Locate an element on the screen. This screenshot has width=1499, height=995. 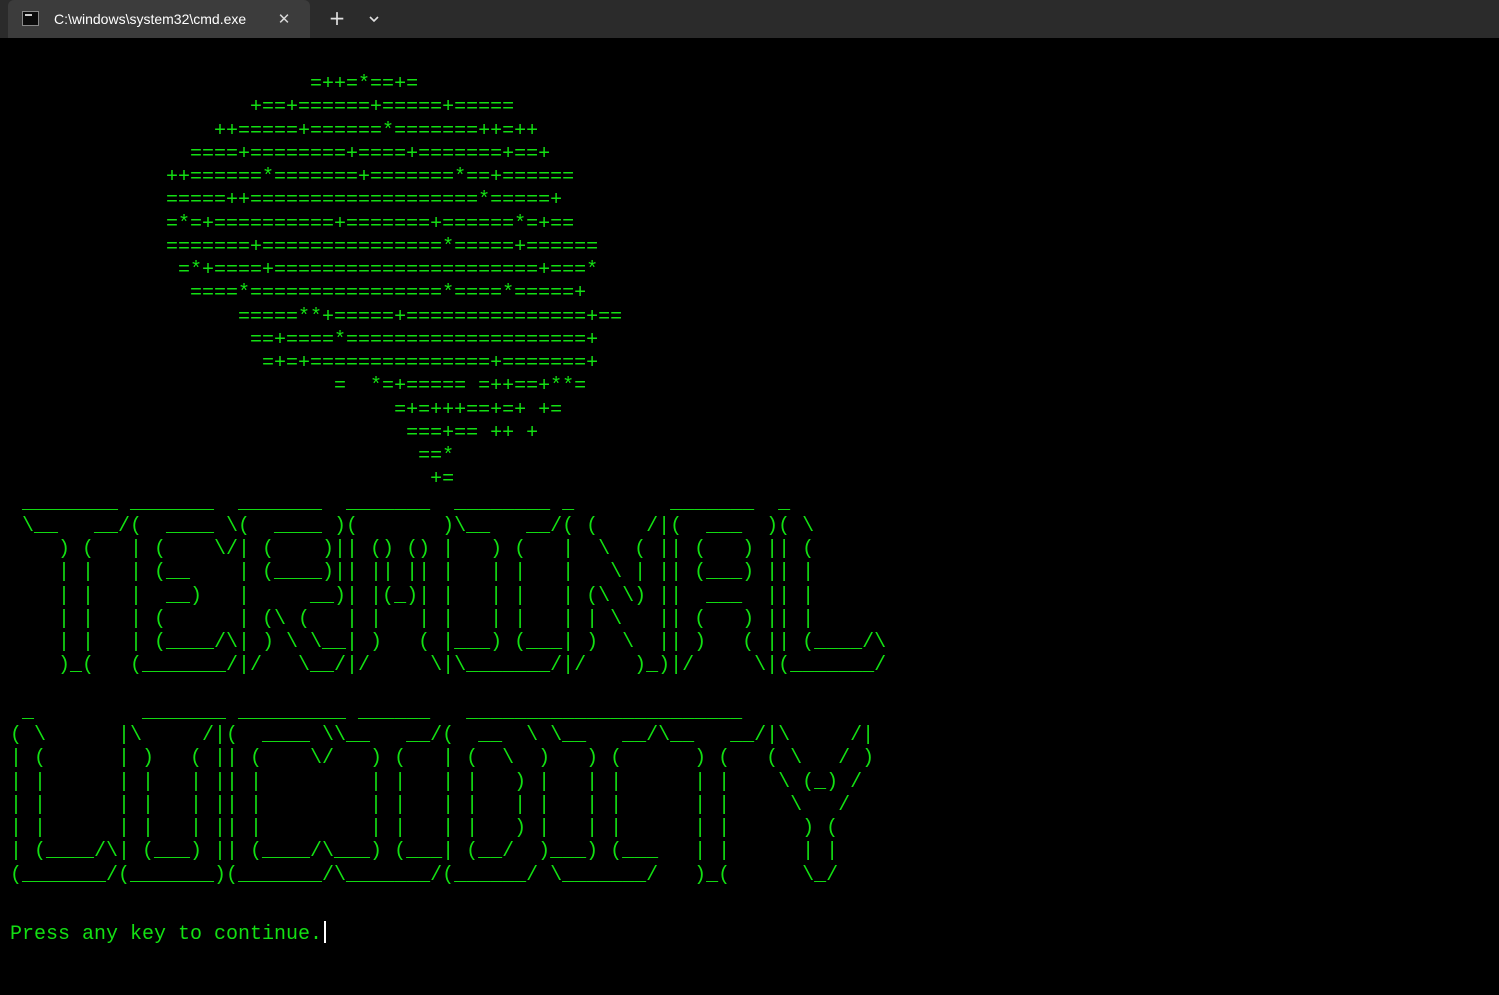
art-line: ====+========+====+=======+==+ is located at coordinates (280, 154).